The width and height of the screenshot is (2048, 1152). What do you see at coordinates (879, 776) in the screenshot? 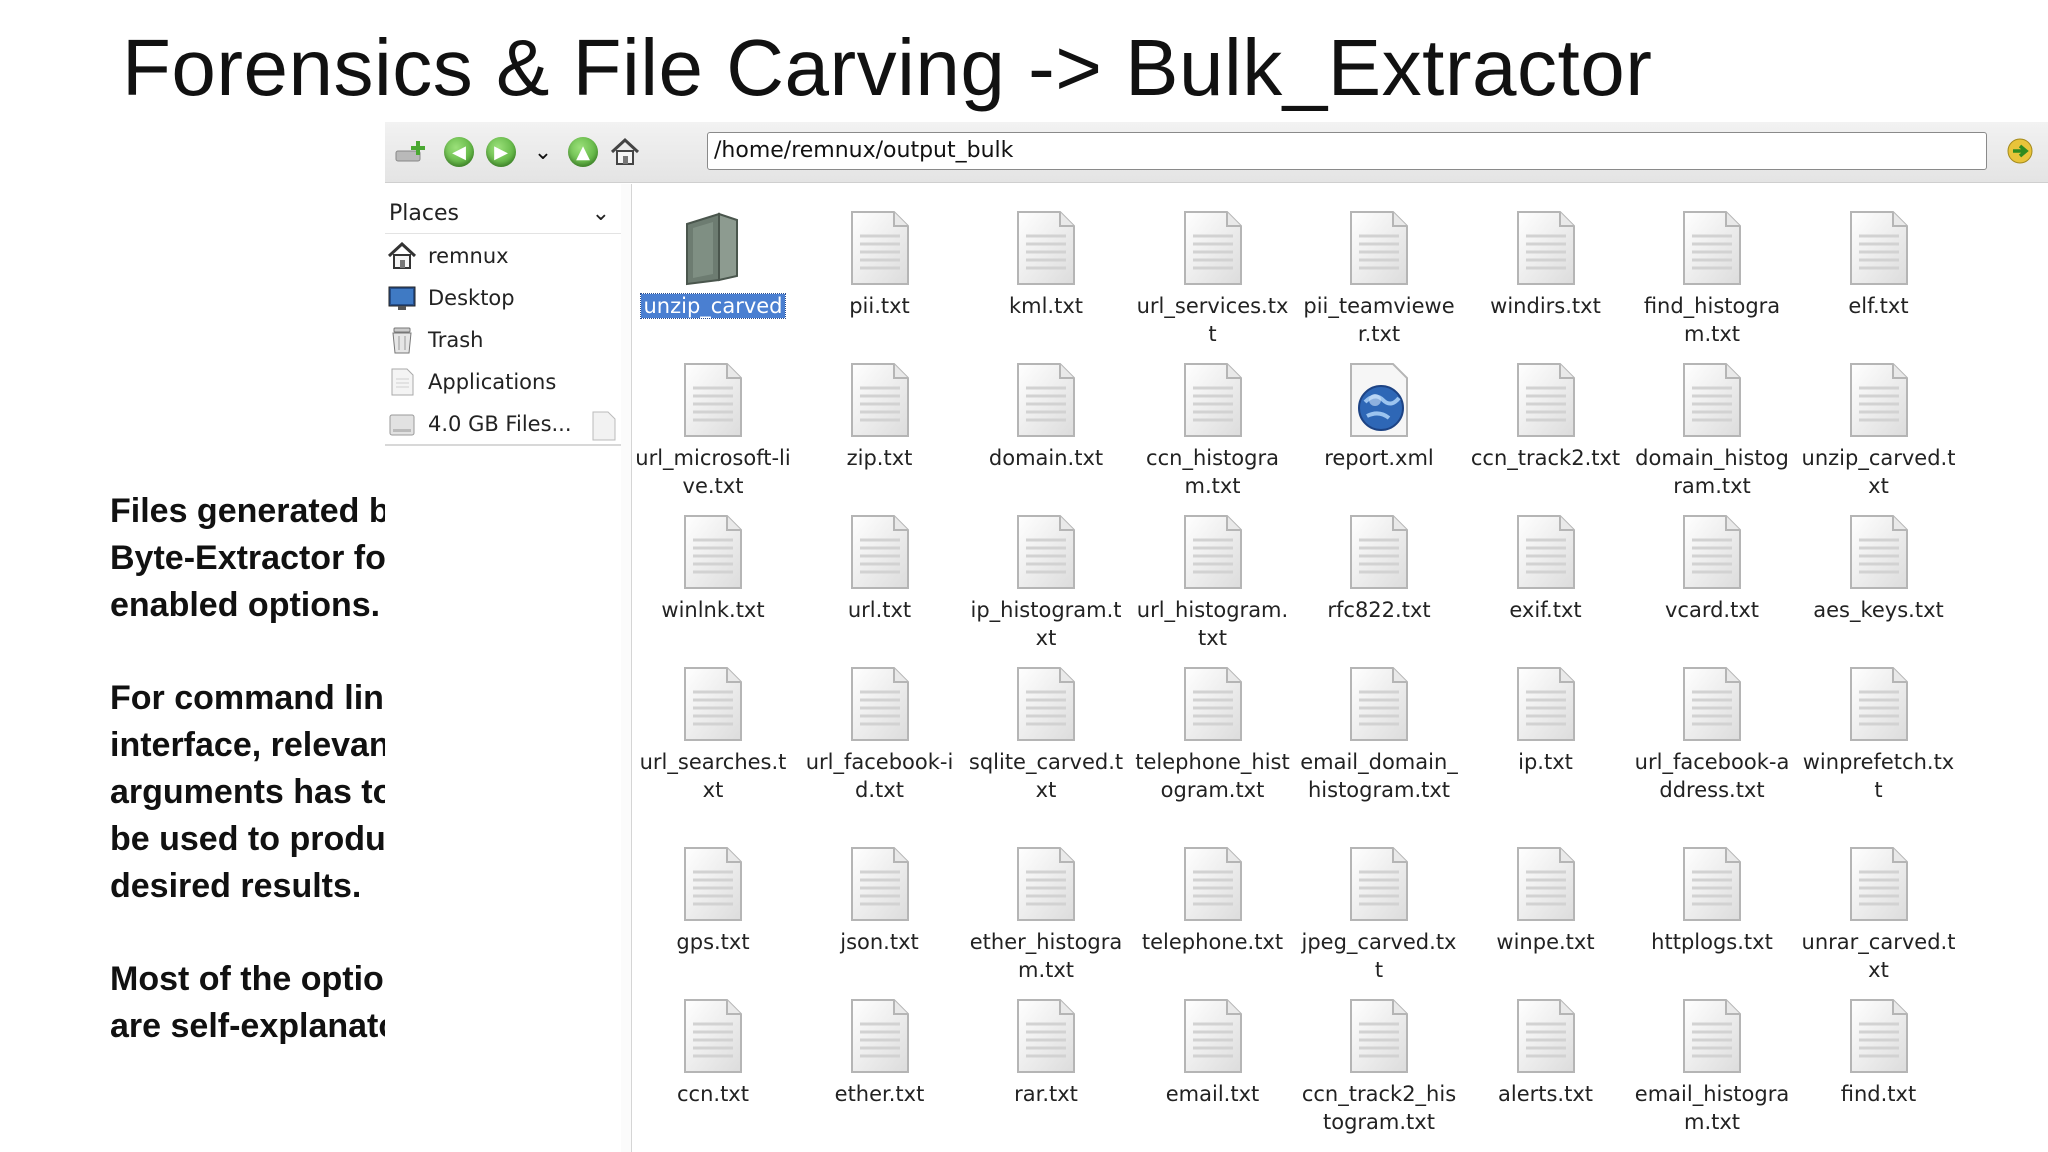
I see `file-name: url_facebook-id.txt` at bounding box center [879, 776].